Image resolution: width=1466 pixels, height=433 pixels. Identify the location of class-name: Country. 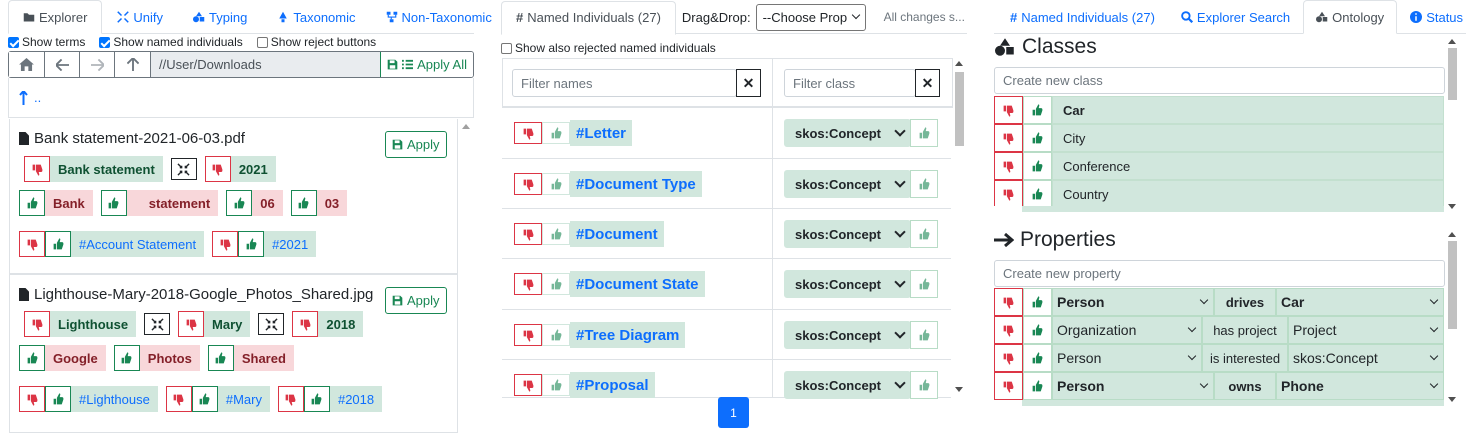
(1248, 194).